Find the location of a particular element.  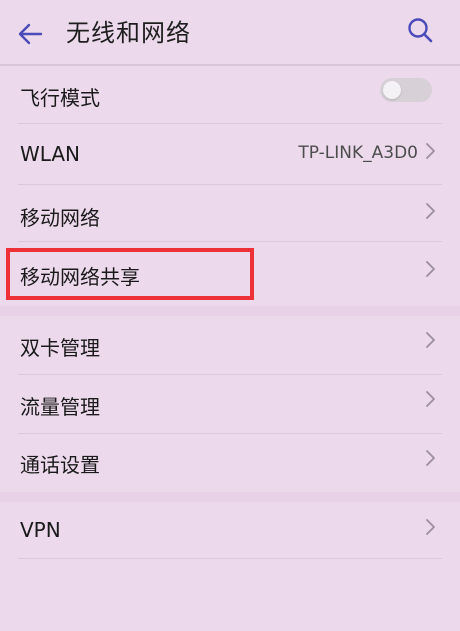

toggle-knob is located at coordinates (392, 90).